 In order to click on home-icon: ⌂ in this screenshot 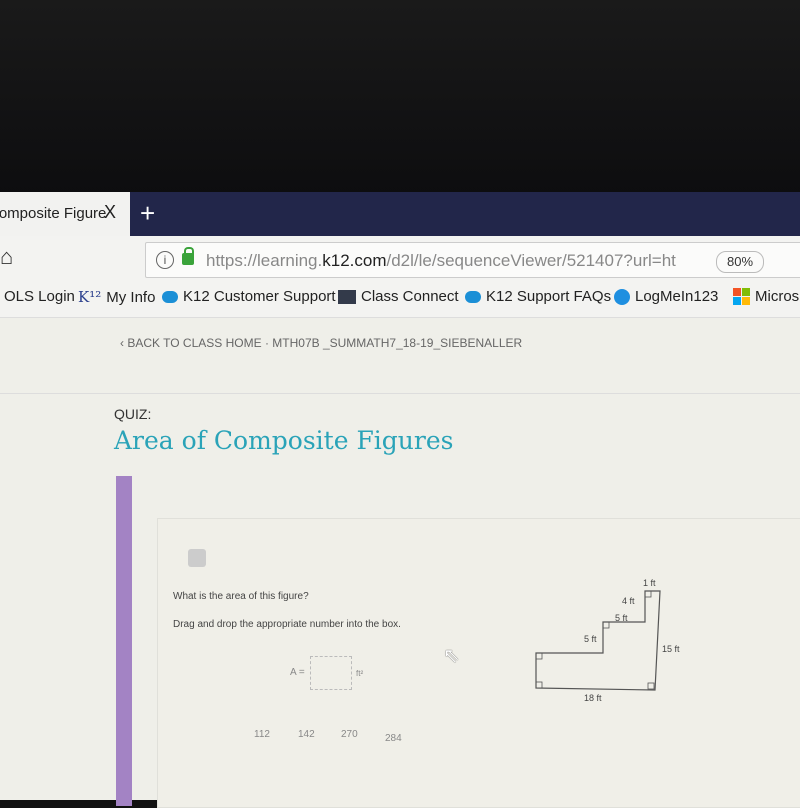, I will do `click(6, 257)`.